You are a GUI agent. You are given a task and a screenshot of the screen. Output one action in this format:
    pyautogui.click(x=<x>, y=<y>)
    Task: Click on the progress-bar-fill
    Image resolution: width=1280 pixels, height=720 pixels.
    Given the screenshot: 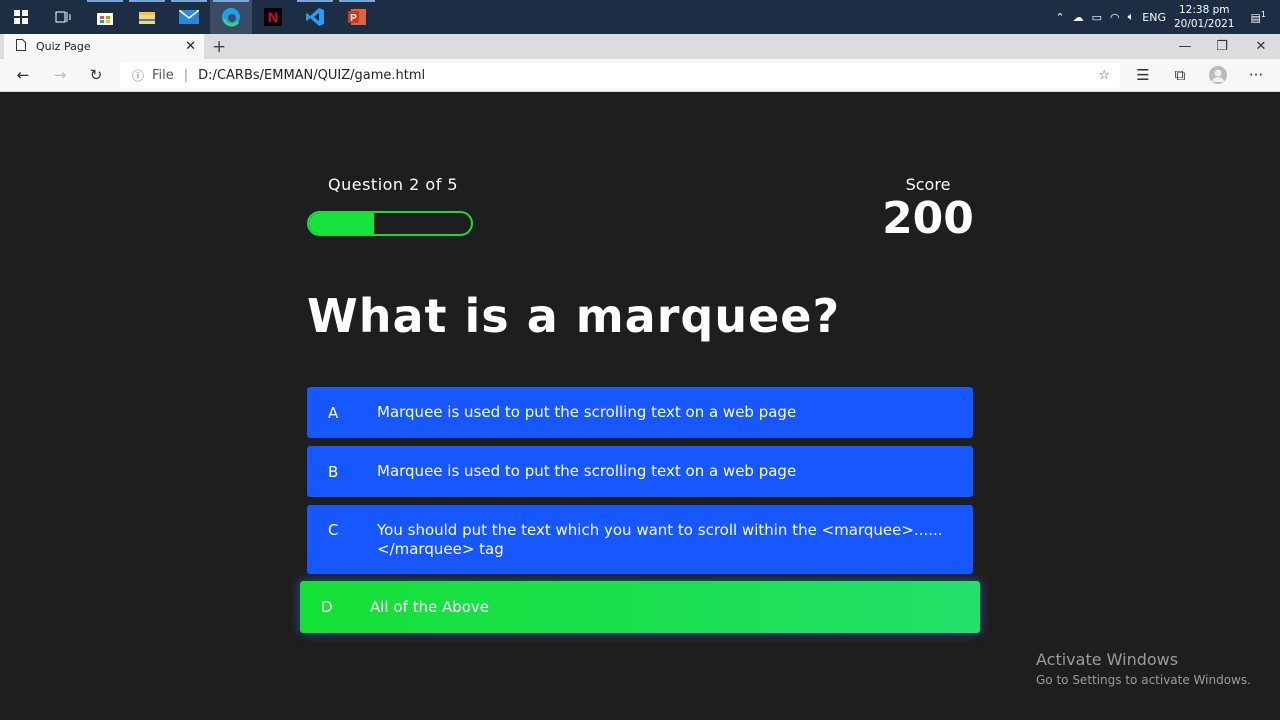 What is the action you would take?
    pyautogui.click(x=341, y=223)
    